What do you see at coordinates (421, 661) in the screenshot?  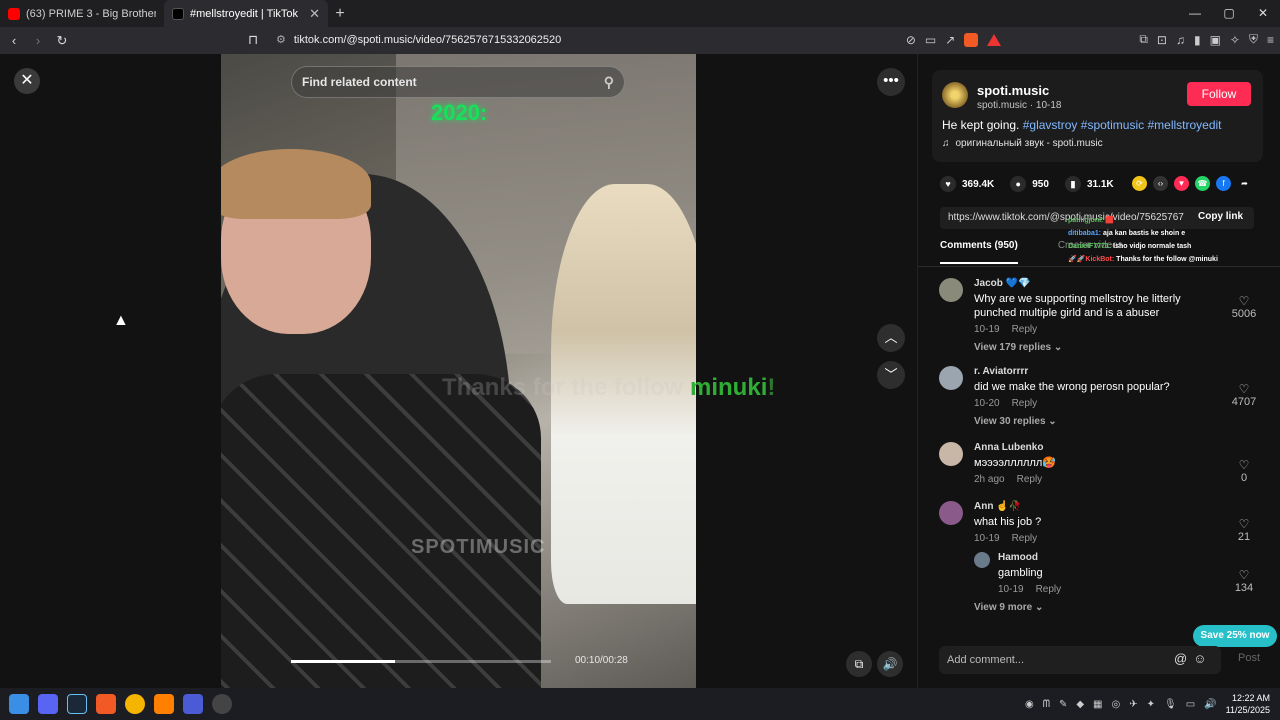 I see `video-progress-bar` at bounding box center [421, 661].